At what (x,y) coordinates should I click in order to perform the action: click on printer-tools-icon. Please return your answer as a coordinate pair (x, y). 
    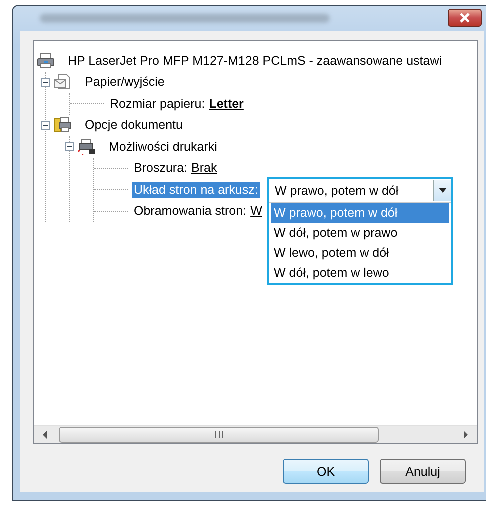
    Looking at the image, I should click on (87, 146).